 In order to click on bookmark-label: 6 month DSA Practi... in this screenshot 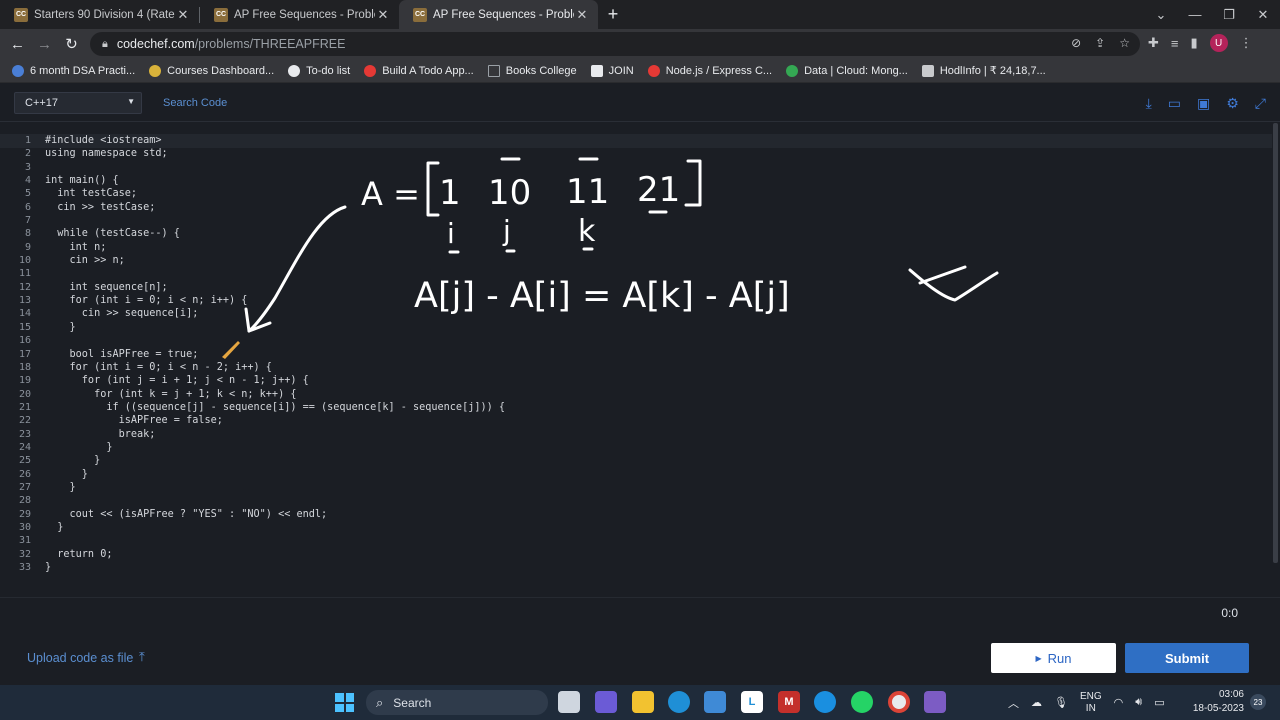, I will do `click(83, 70)`.